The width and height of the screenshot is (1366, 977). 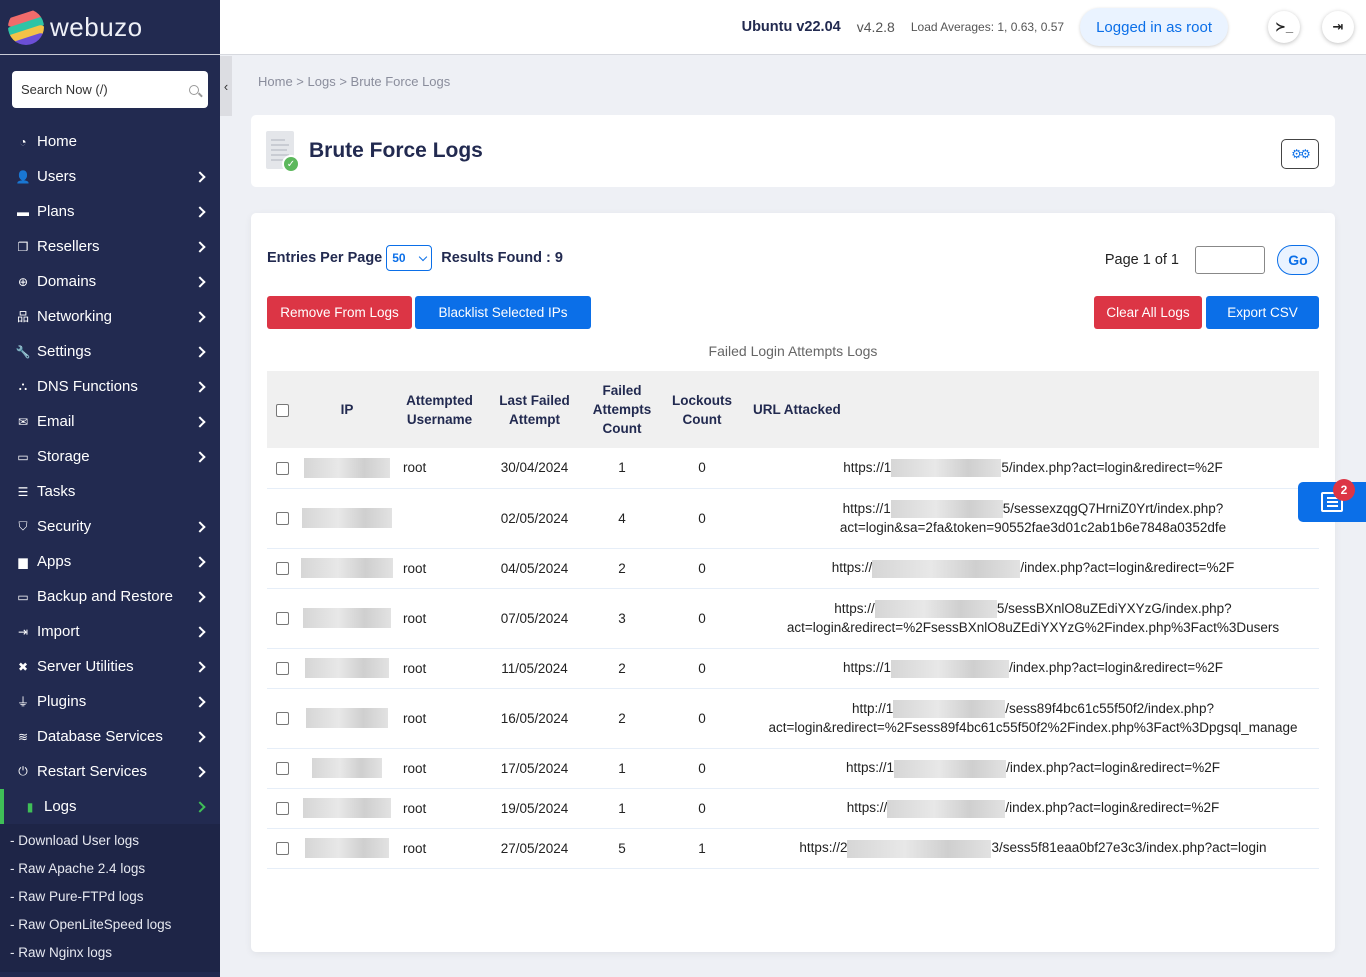 What do you see at coordinates (110, 27) in the screenshot?
I see `brand-logo: webuzo` at bounding box center [110, 27].